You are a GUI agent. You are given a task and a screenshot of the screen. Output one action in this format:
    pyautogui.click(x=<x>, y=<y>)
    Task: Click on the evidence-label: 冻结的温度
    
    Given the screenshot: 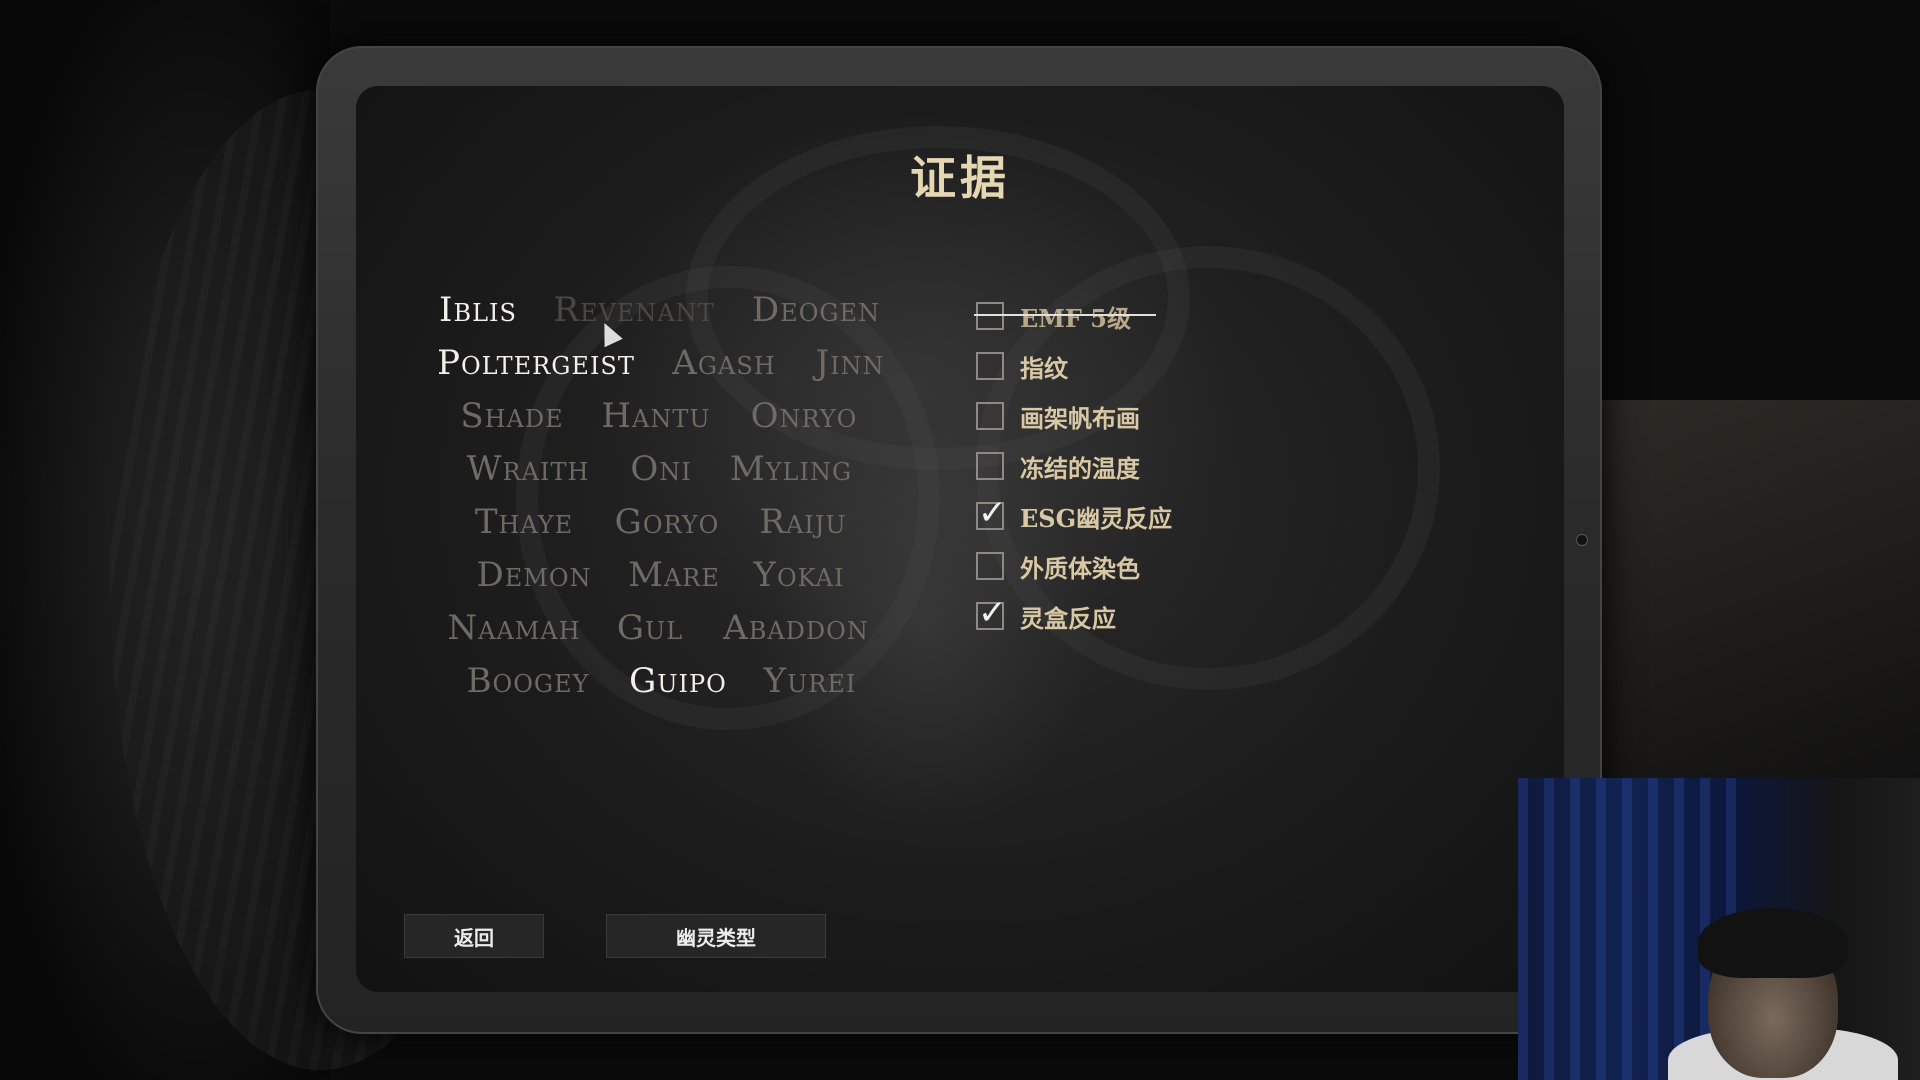 What is the action you would take?
    pyautogui.click(x=1080, y=468)
    